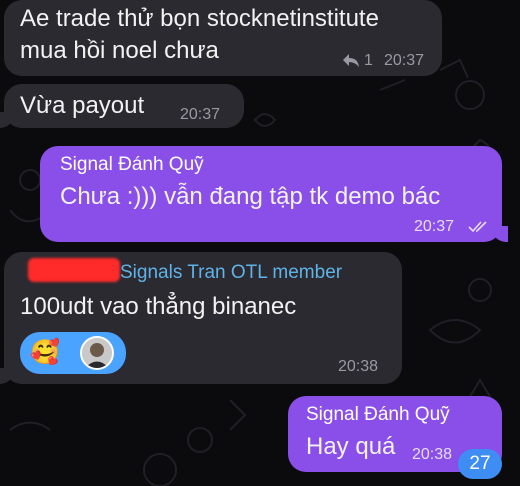 Image resolution: width=520 pixels, height=486 pixels. What do you see at coordinates (119, 50) in the screenshot?
I see `message-text-line2: mua hồi noel chưa` at bounding box center [119, 50].